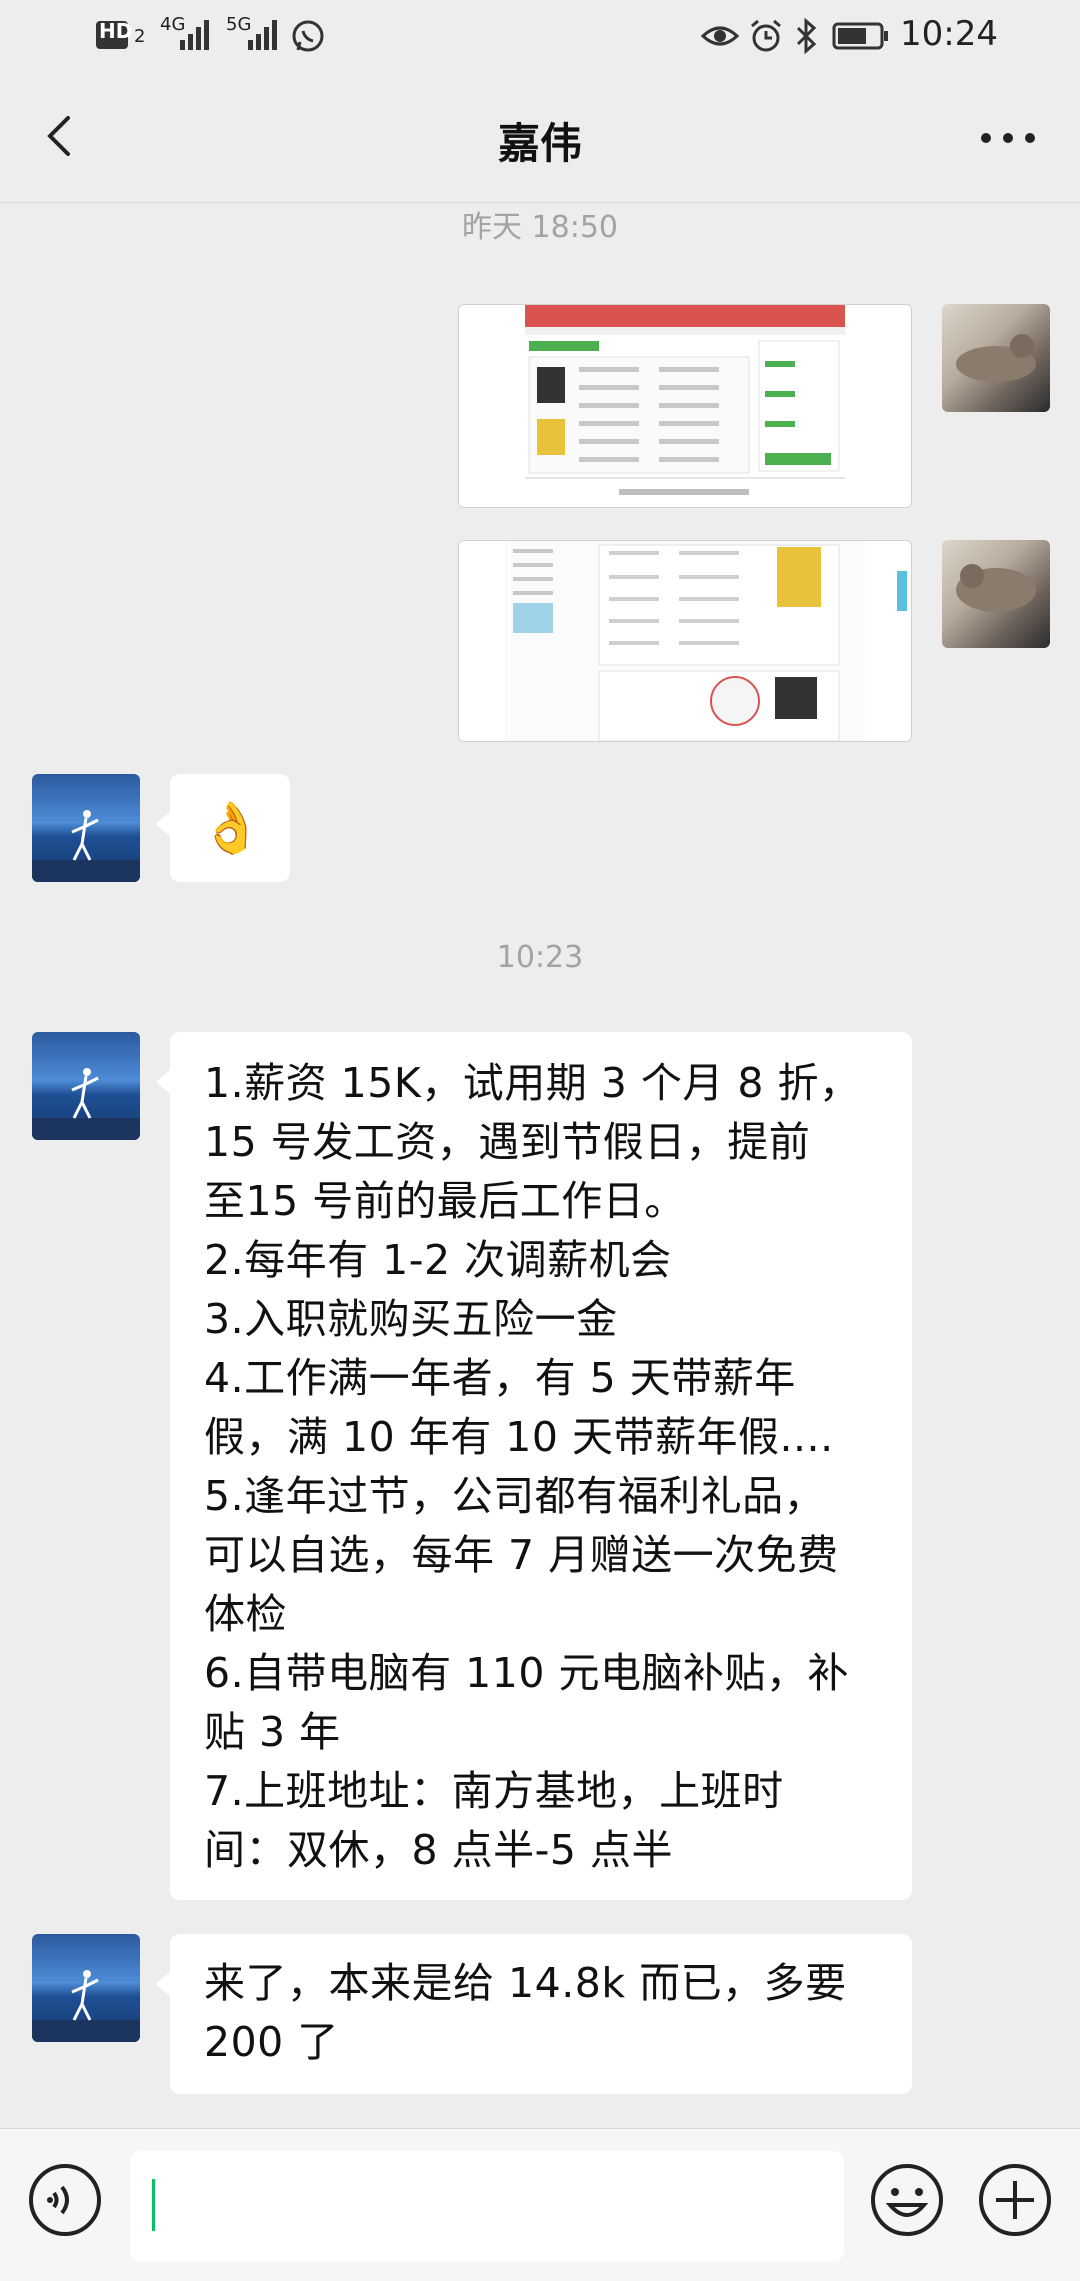 This screenshot has height=2281, width=1080. I want to click on message-line: 2.每年有 1-2 次调薪机会, so click(438, 1260).